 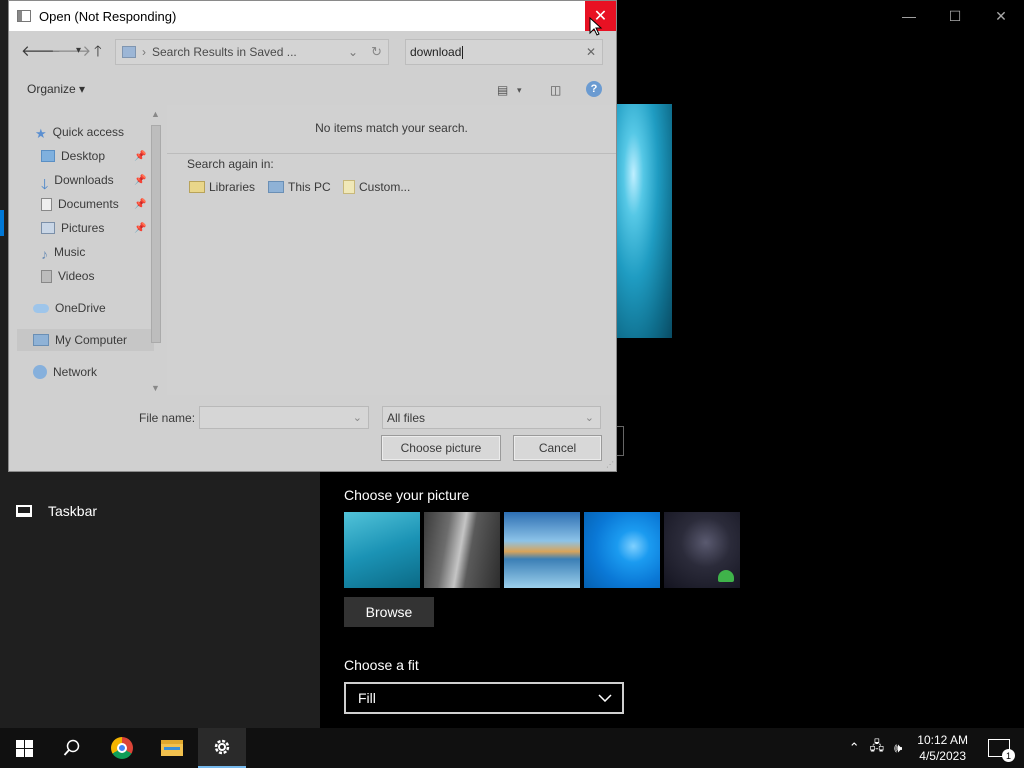 What do you see at coordinates (129, 52) in the screenshot?
I see `search-folder-icon` at bounding box center [129, 52].